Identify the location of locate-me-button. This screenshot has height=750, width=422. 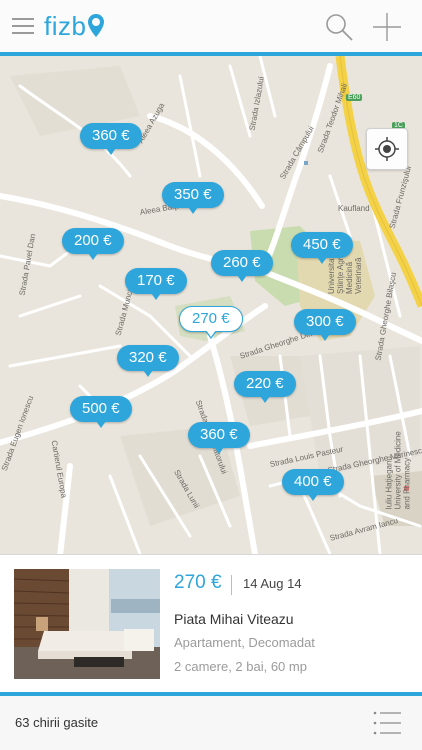
(387, 149).